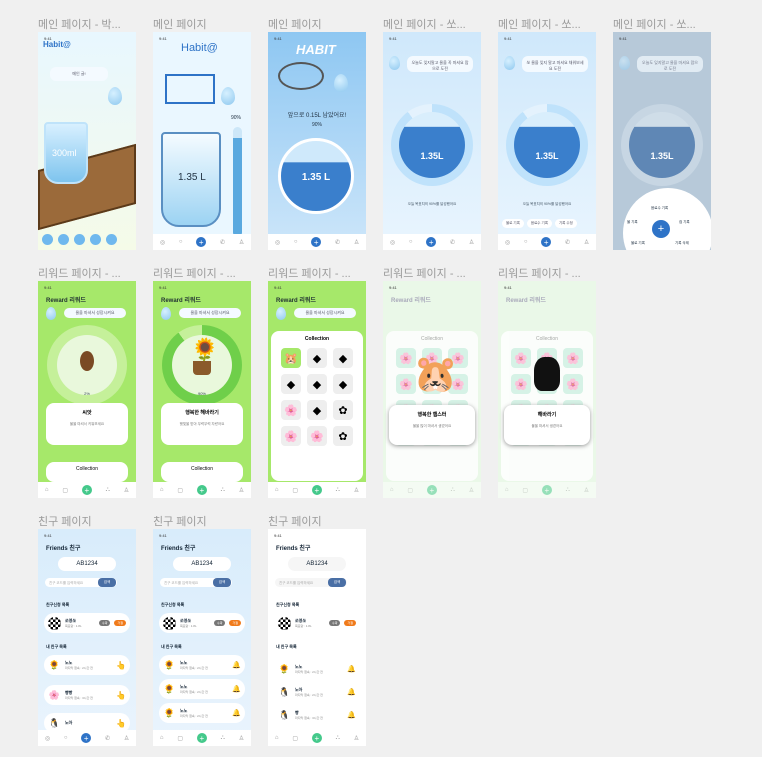 The height and width of the screenshot is (757, 762). I want to click on sunflower-icon: 🌻, so click(204, 350).